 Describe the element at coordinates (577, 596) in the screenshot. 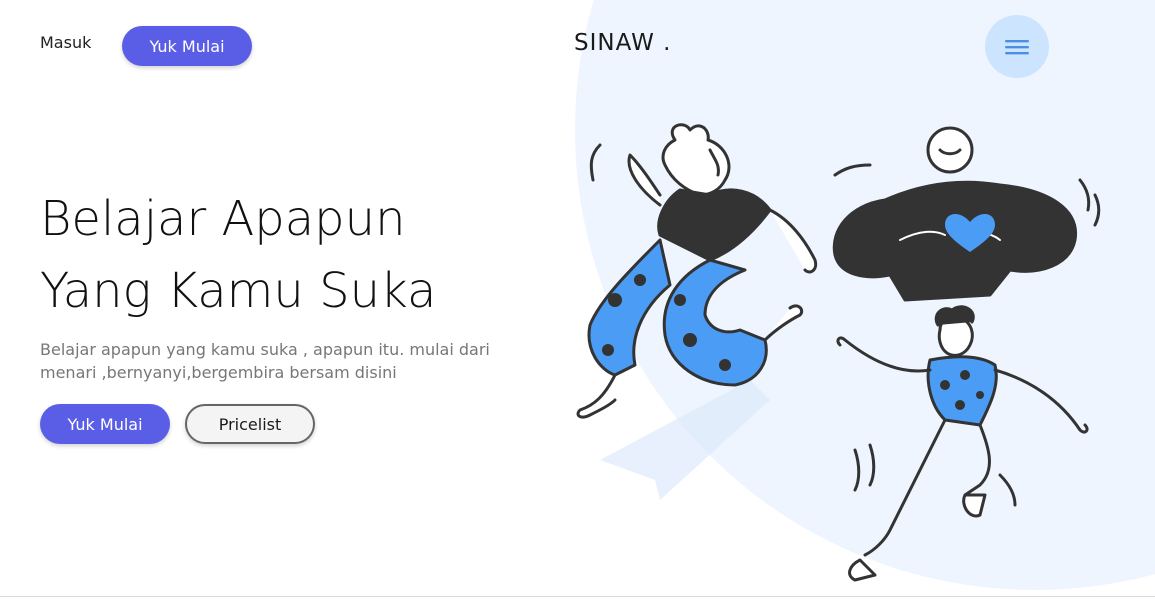

I see `bottom-divider` at that location.